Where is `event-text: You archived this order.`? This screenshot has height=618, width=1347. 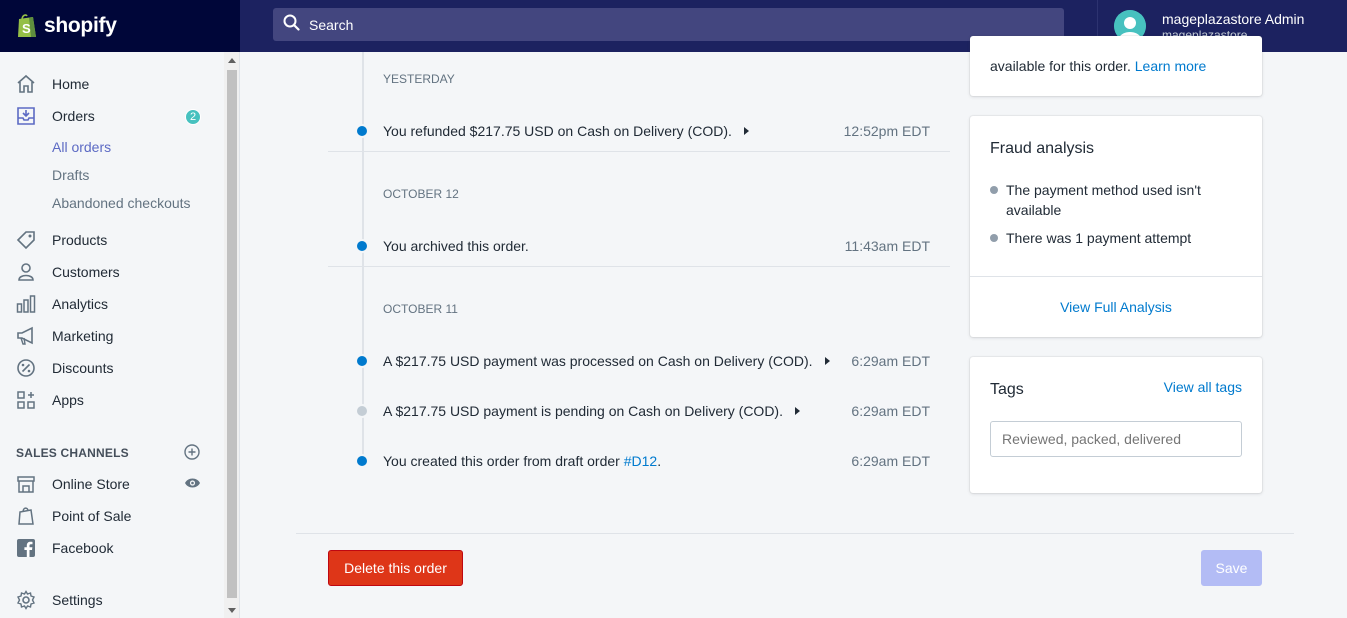
event-text: You archived this order. is located at coordinates (456, 246).